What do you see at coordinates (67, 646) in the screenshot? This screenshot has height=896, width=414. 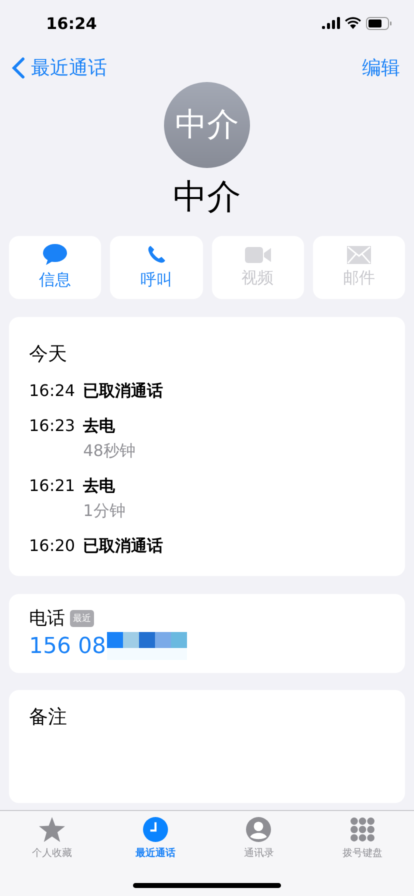 I see `phone-number-link: 156 08` at bounding box center [67, 646].